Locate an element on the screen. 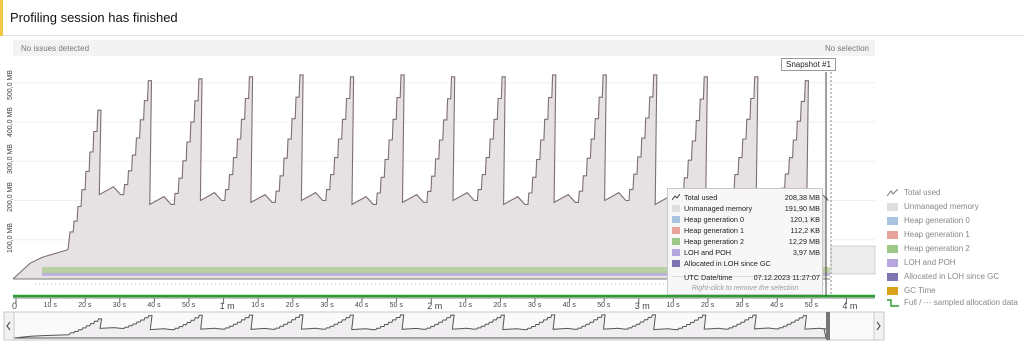 This screenshot has width=1024, height=348. legend-label: Total used is located at coordinates (922, 192).